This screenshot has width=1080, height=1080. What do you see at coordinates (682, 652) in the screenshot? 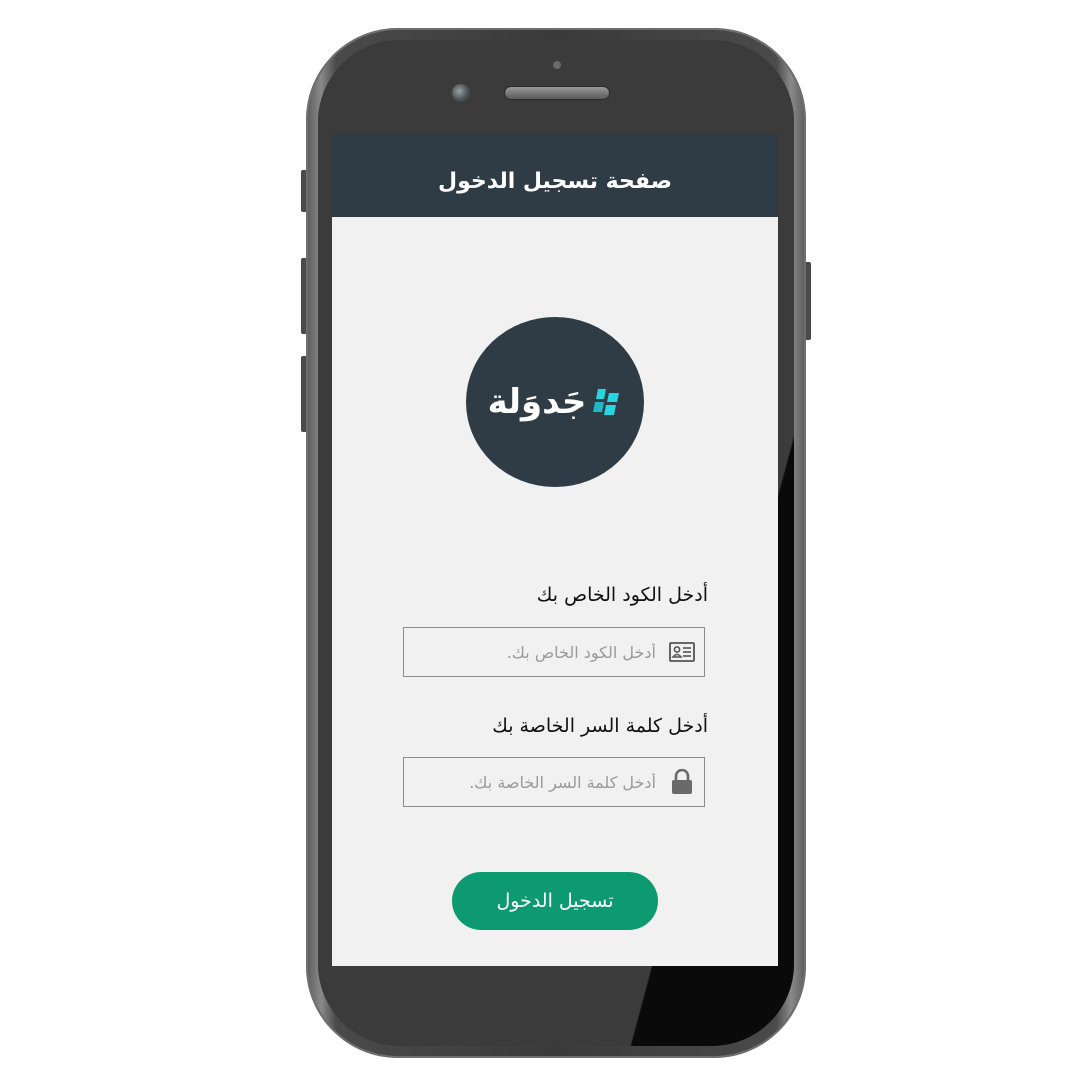
I see `id-card-icon` at bounding box center [682, 652].